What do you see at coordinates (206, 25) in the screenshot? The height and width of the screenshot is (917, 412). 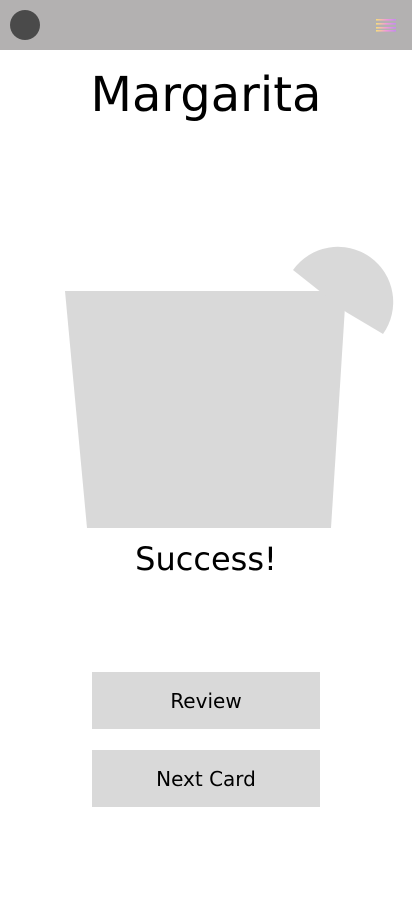 I see `top-app-bar` at bounding box center [206, 25].